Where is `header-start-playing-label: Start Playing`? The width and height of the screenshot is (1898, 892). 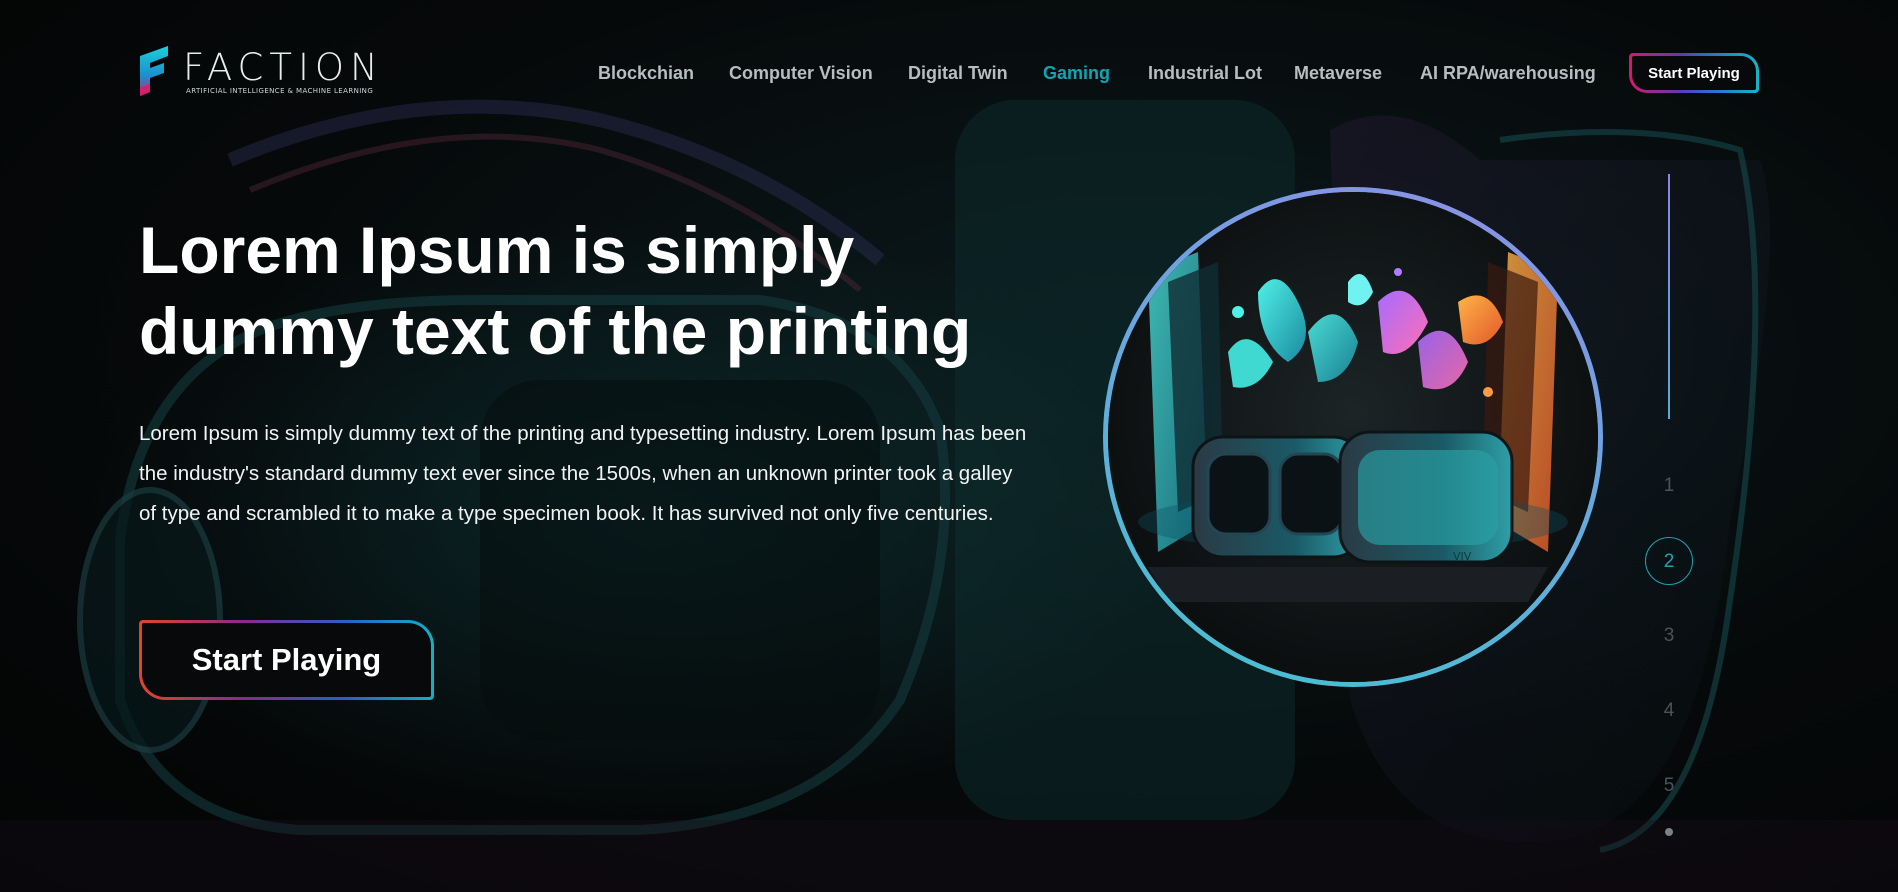
header-start-playing-label: Start Playing is located at coordinates (1694, 73).